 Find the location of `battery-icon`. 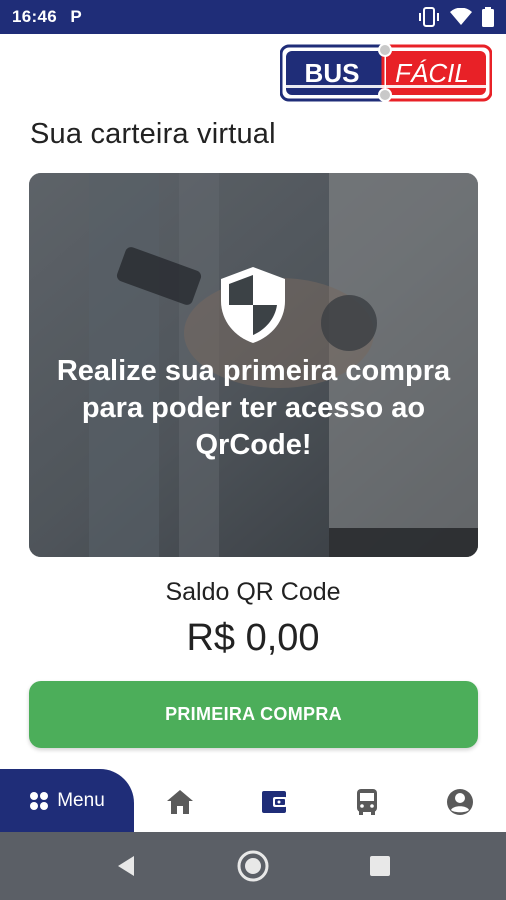

battery-icon is located at coordinates (488, 17).